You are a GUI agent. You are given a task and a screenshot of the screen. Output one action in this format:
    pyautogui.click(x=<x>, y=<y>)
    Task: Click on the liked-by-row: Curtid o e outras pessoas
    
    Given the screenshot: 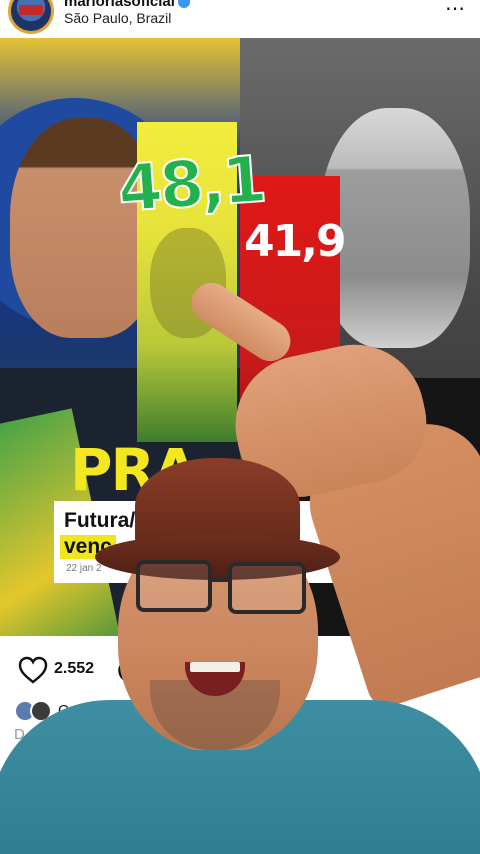 What is the action you would take?
    pyautogui.click(x=240, y=711)
    